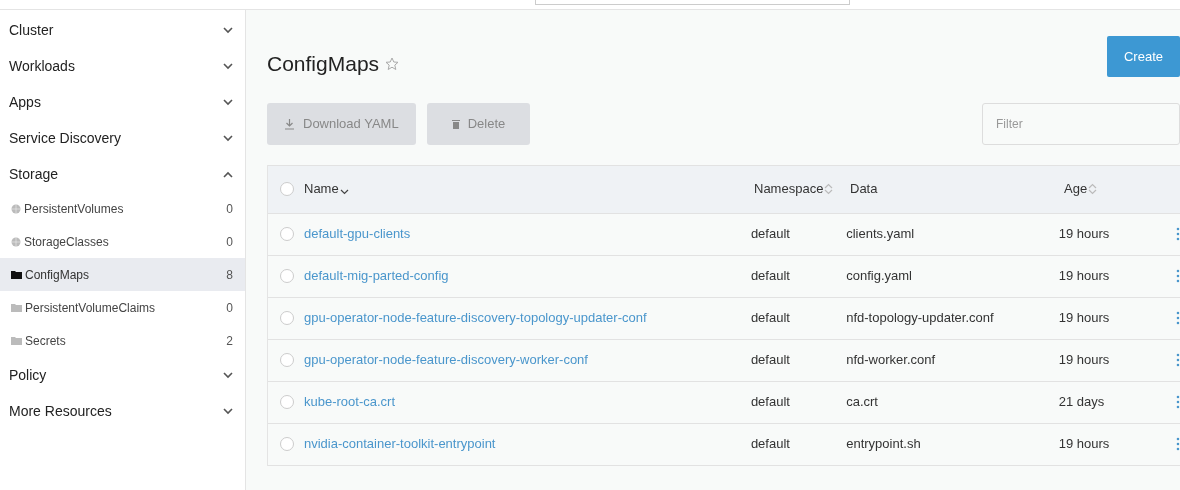 Image resolution: width=1180 pixels, height=490 pixels. What do you see at coordinates (862, 402) in the screenshot?
I see `table-cell: ca.crt` at bounding box center [862, 402].